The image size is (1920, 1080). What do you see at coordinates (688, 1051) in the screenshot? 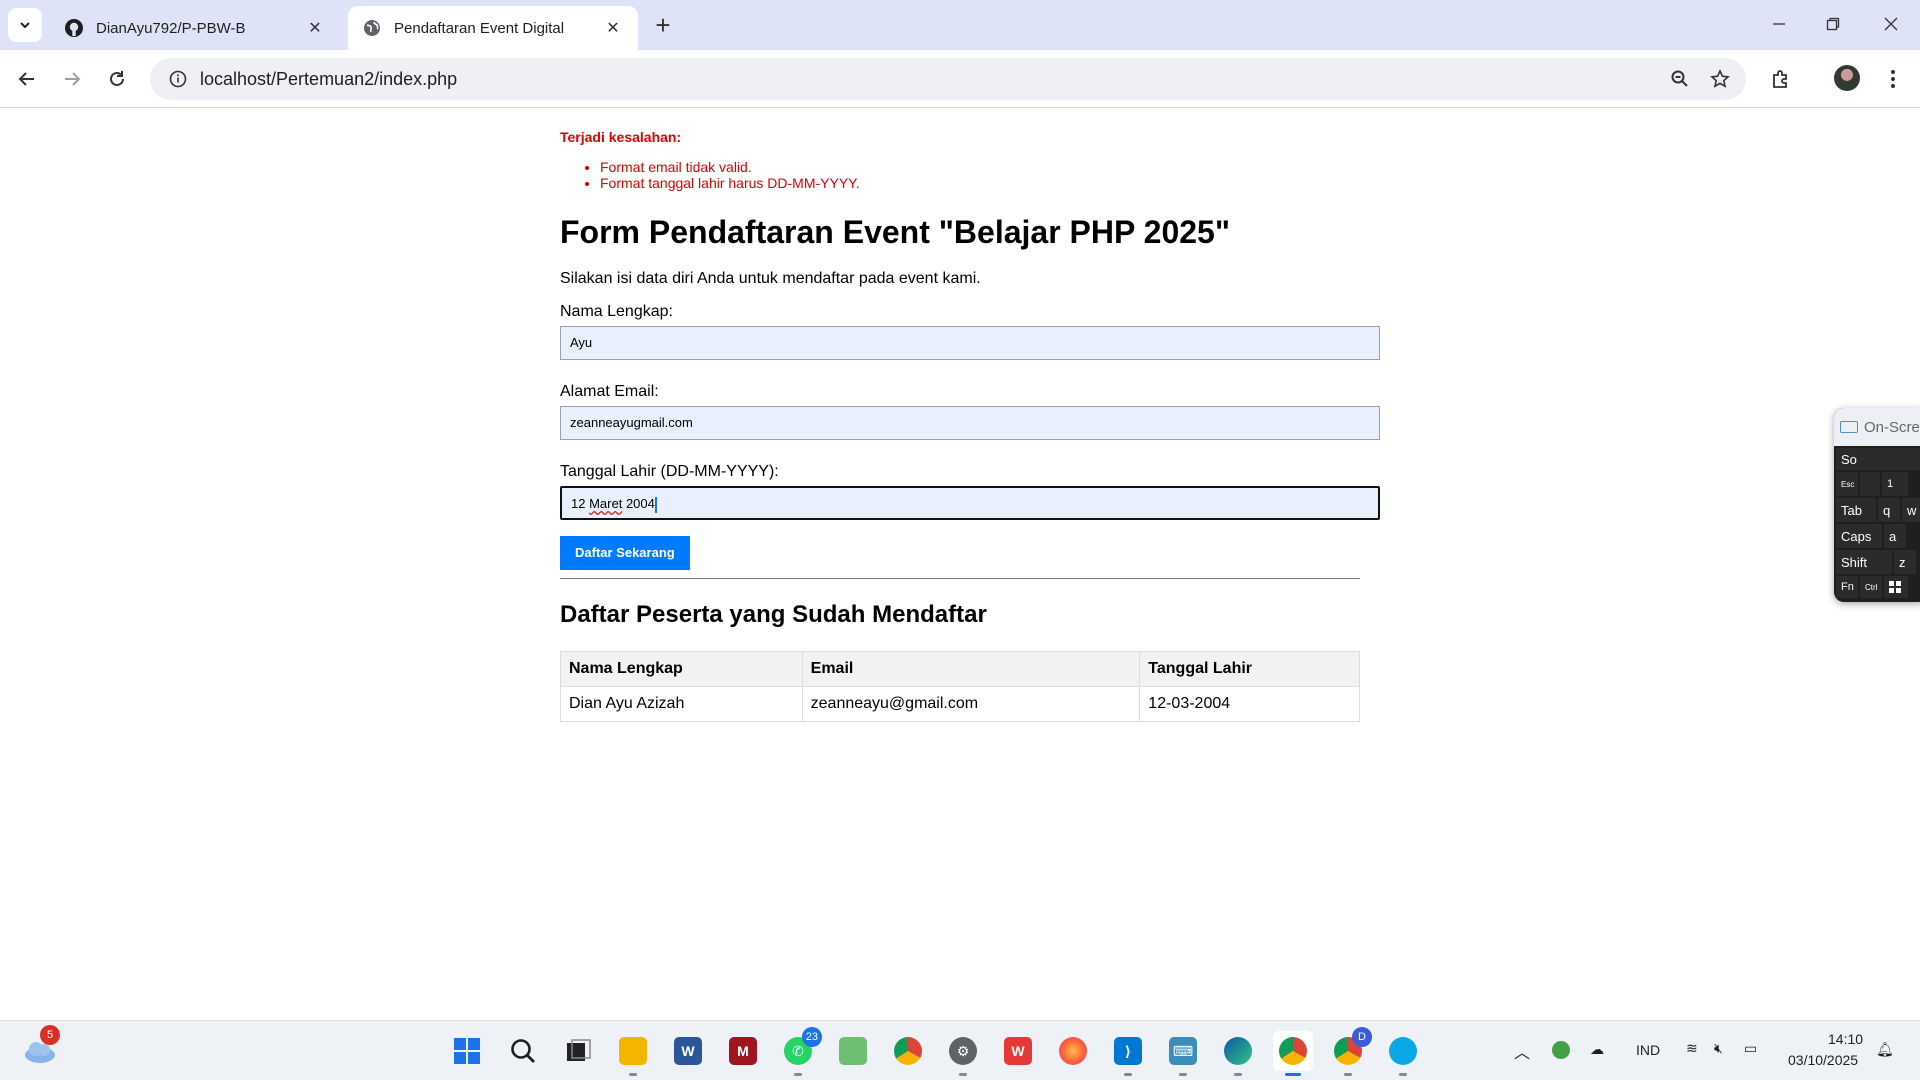
I see `word-button: W` at bounding box center [688, 1051].